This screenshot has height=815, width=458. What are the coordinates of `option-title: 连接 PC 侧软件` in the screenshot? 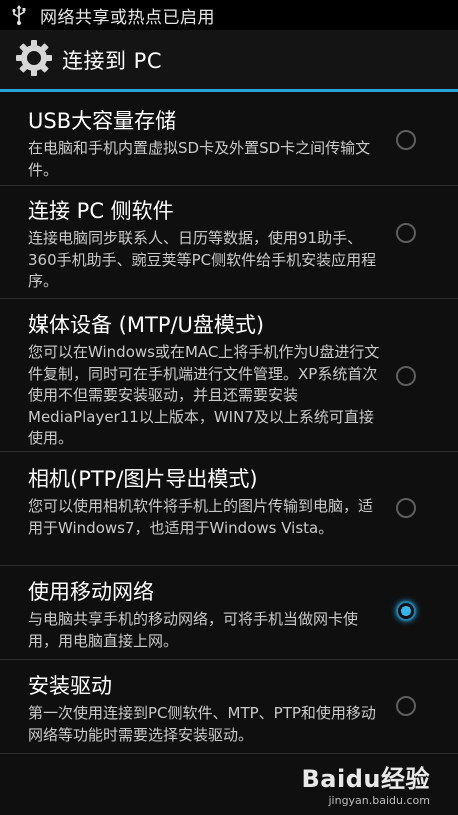 It's located at (101, 211).